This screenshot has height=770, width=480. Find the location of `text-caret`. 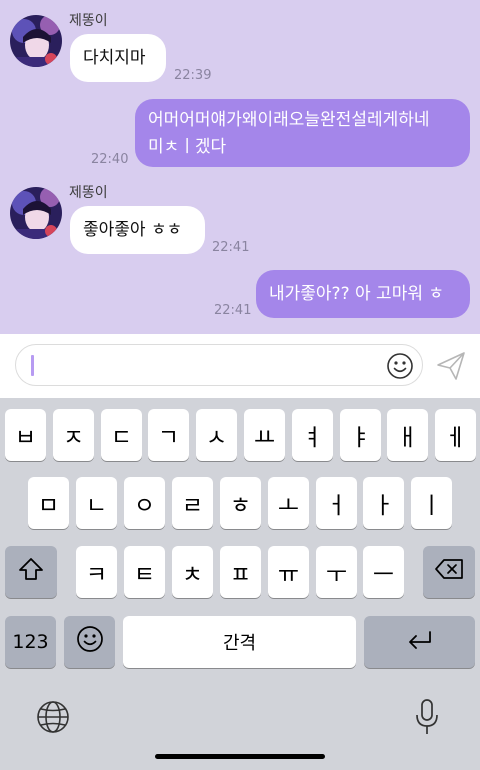

text-caret is located at coordinates (32, 365).